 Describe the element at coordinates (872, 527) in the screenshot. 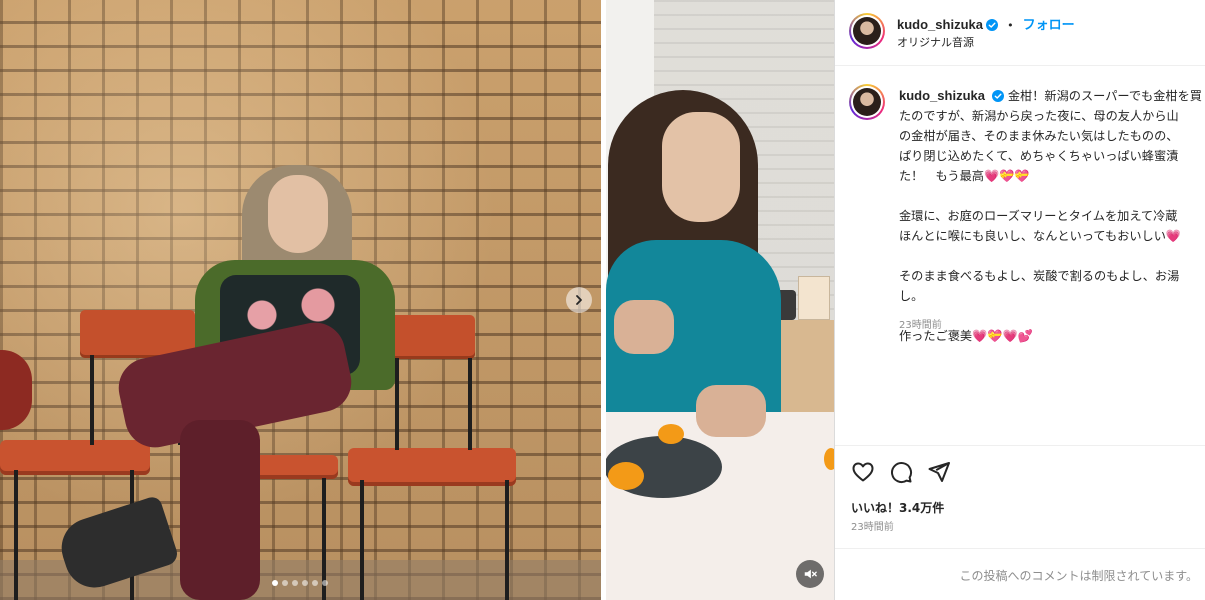

I see `post-date: 23時間前` at that location.